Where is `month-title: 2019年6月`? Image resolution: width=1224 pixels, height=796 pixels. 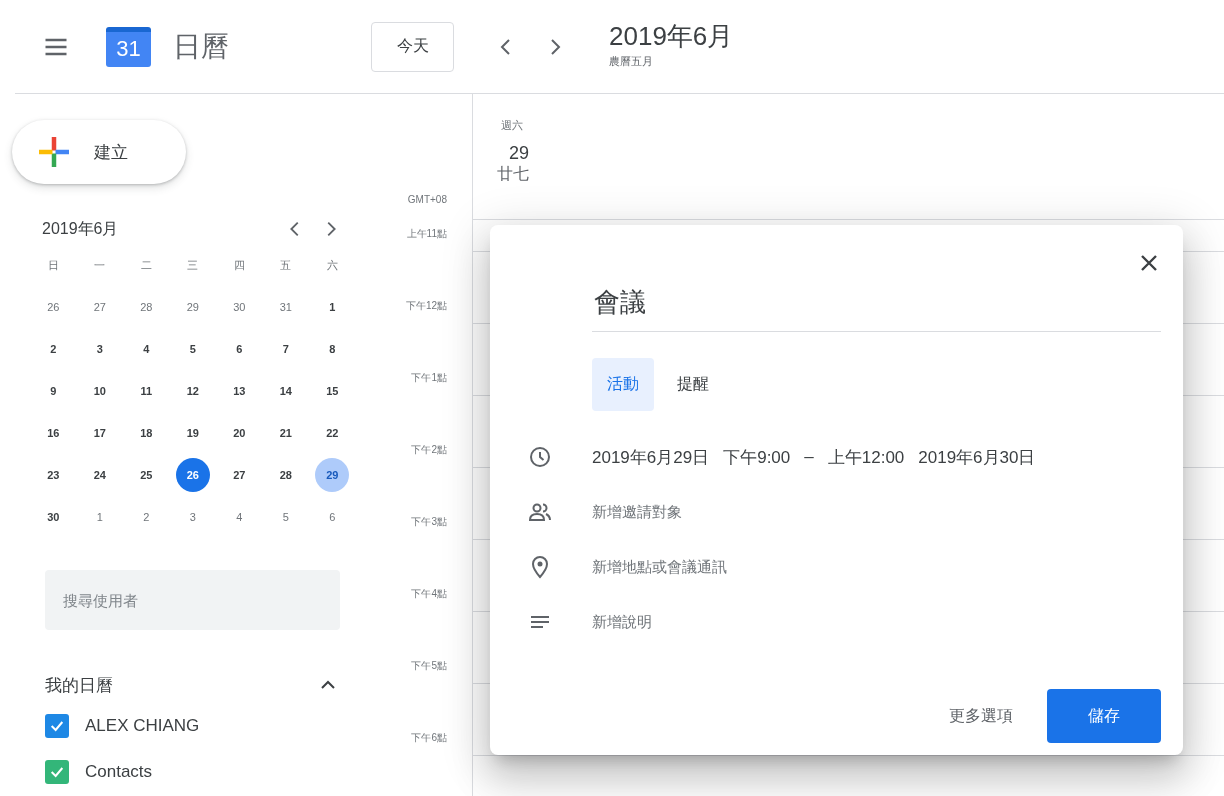
month-title: 2019年6月 is located at coordinates (671, 36).